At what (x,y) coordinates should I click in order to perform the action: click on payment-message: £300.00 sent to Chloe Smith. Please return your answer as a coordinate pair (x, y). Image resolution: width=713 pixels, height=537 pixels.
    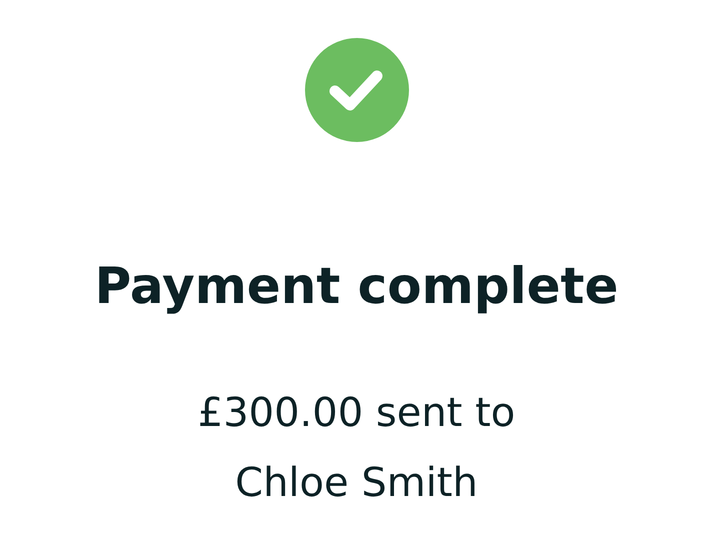
    Looking at the image, I should click on (356, 448).